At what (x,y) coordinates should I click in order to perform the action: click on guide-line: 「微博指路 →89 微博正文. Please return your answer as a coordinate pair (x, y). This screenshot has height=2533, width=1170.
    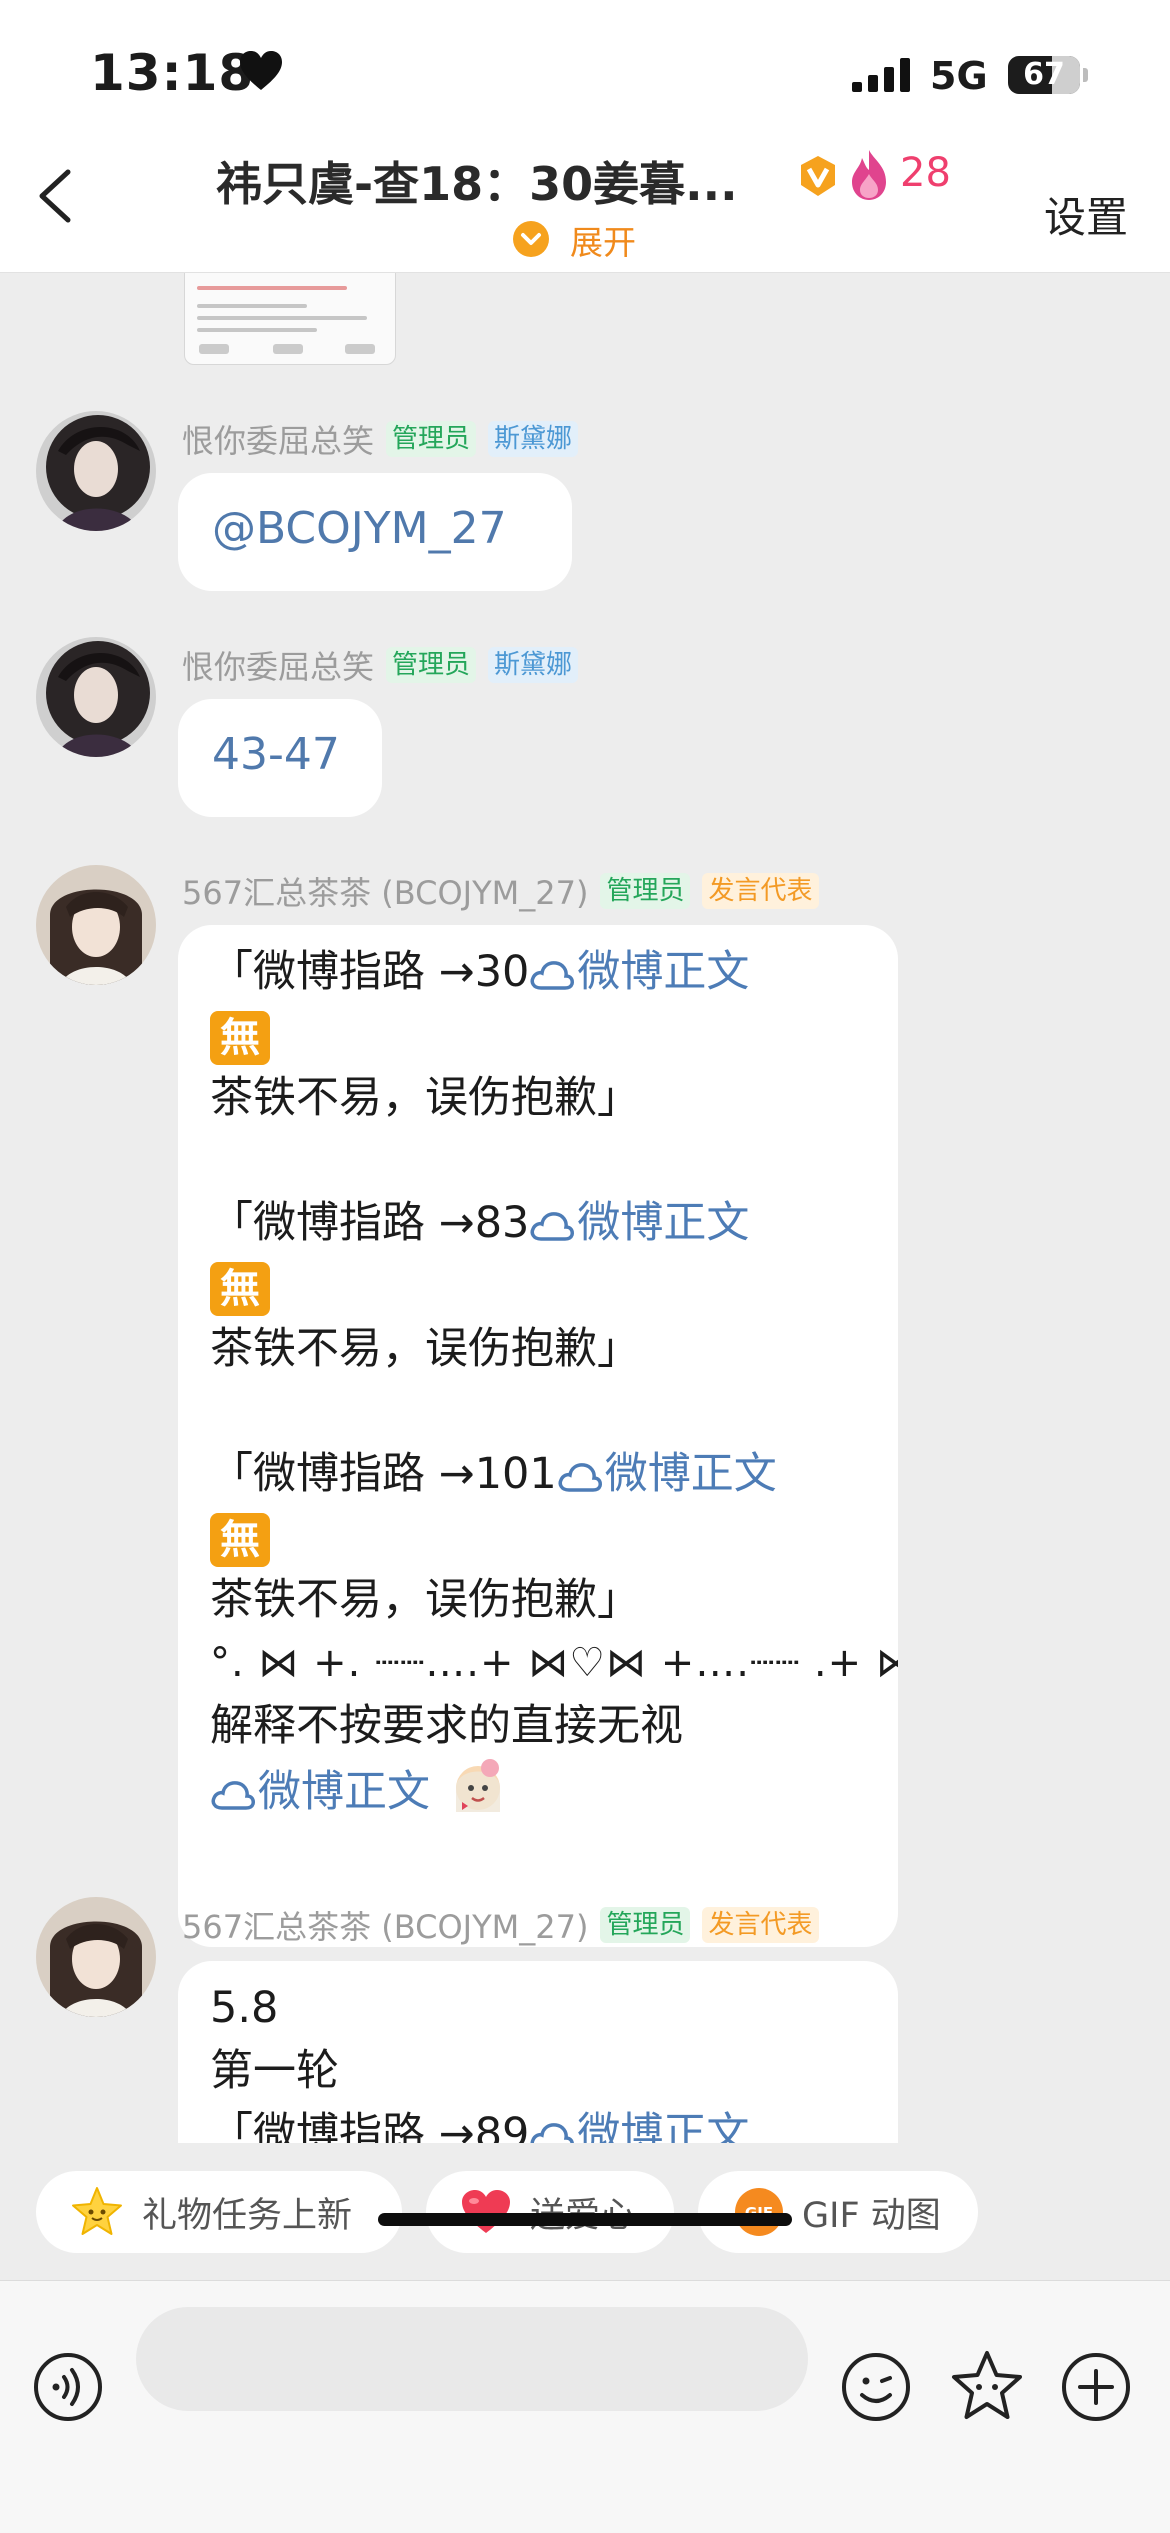
    Looking at the image, I should click on (554, 2123).